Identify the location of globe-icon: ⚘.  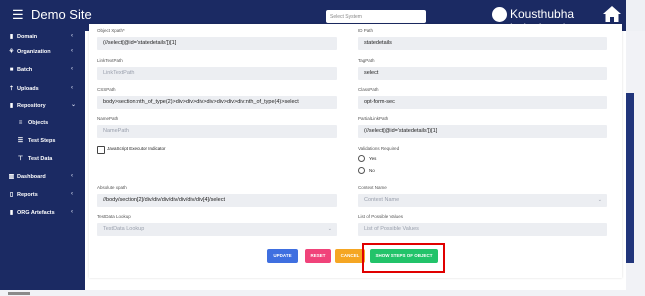
(11, 52).